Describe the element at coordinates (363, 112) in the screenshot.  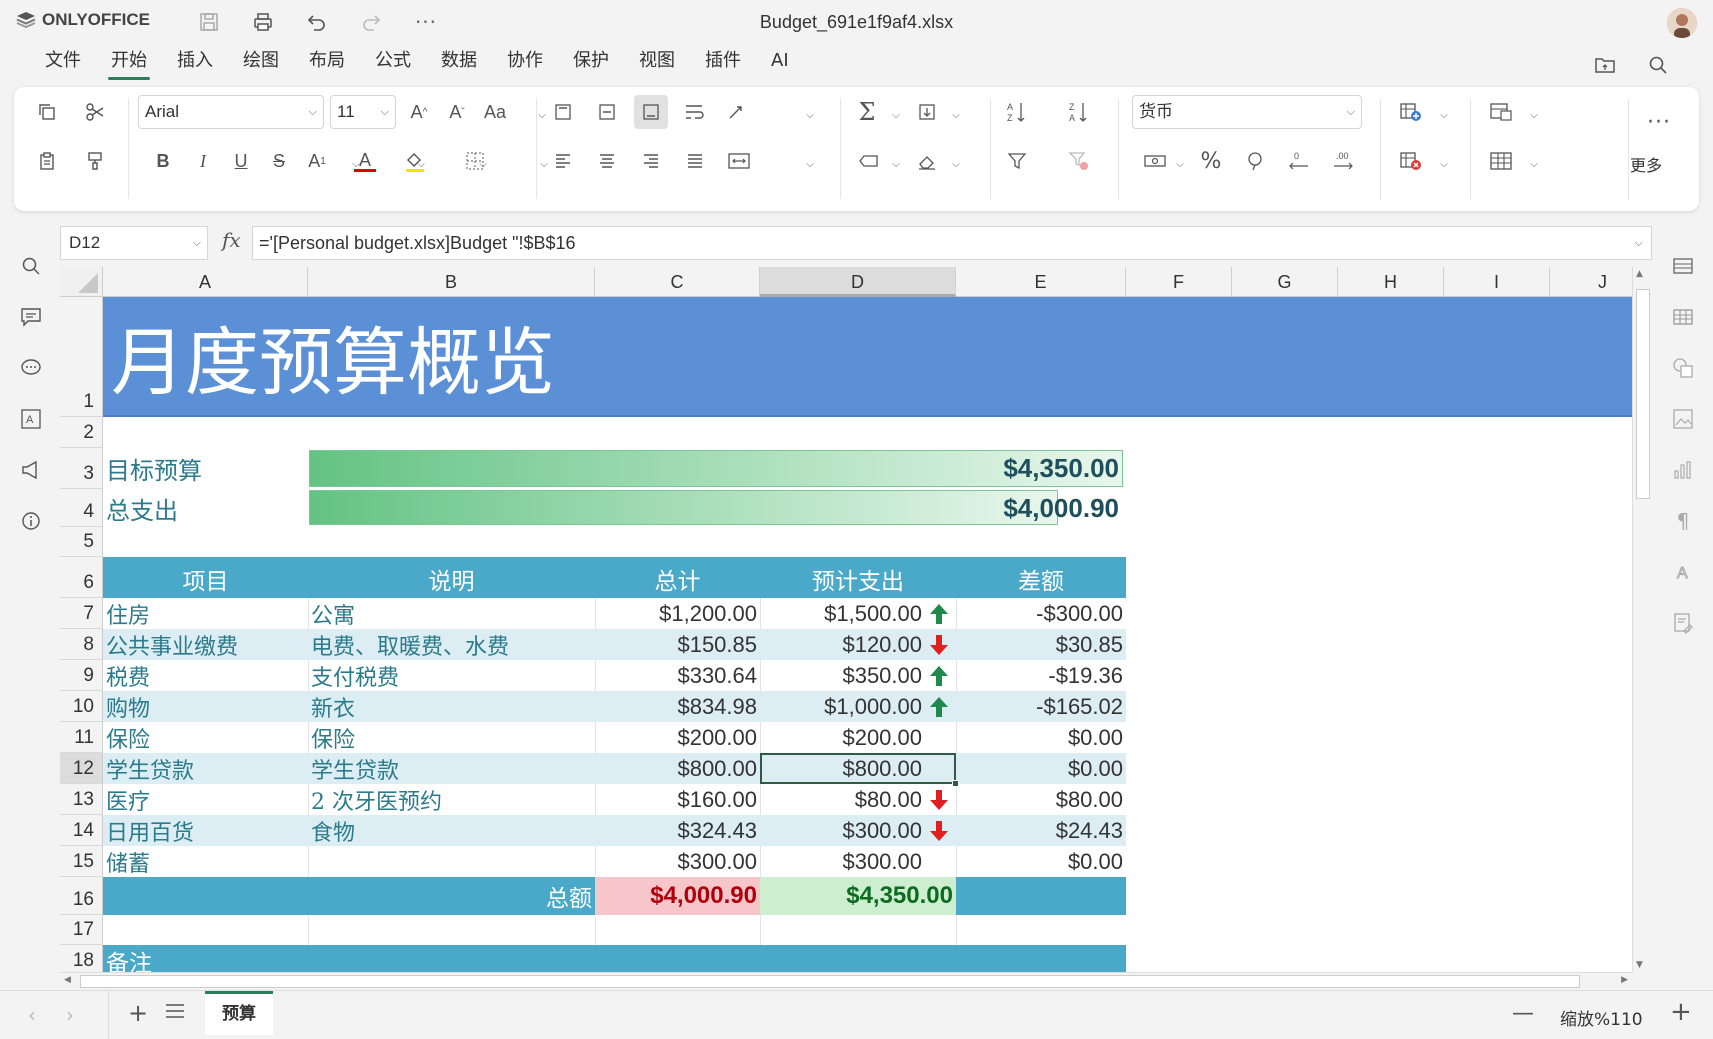
I see `font-size-select: 11 ⌵` at that location.